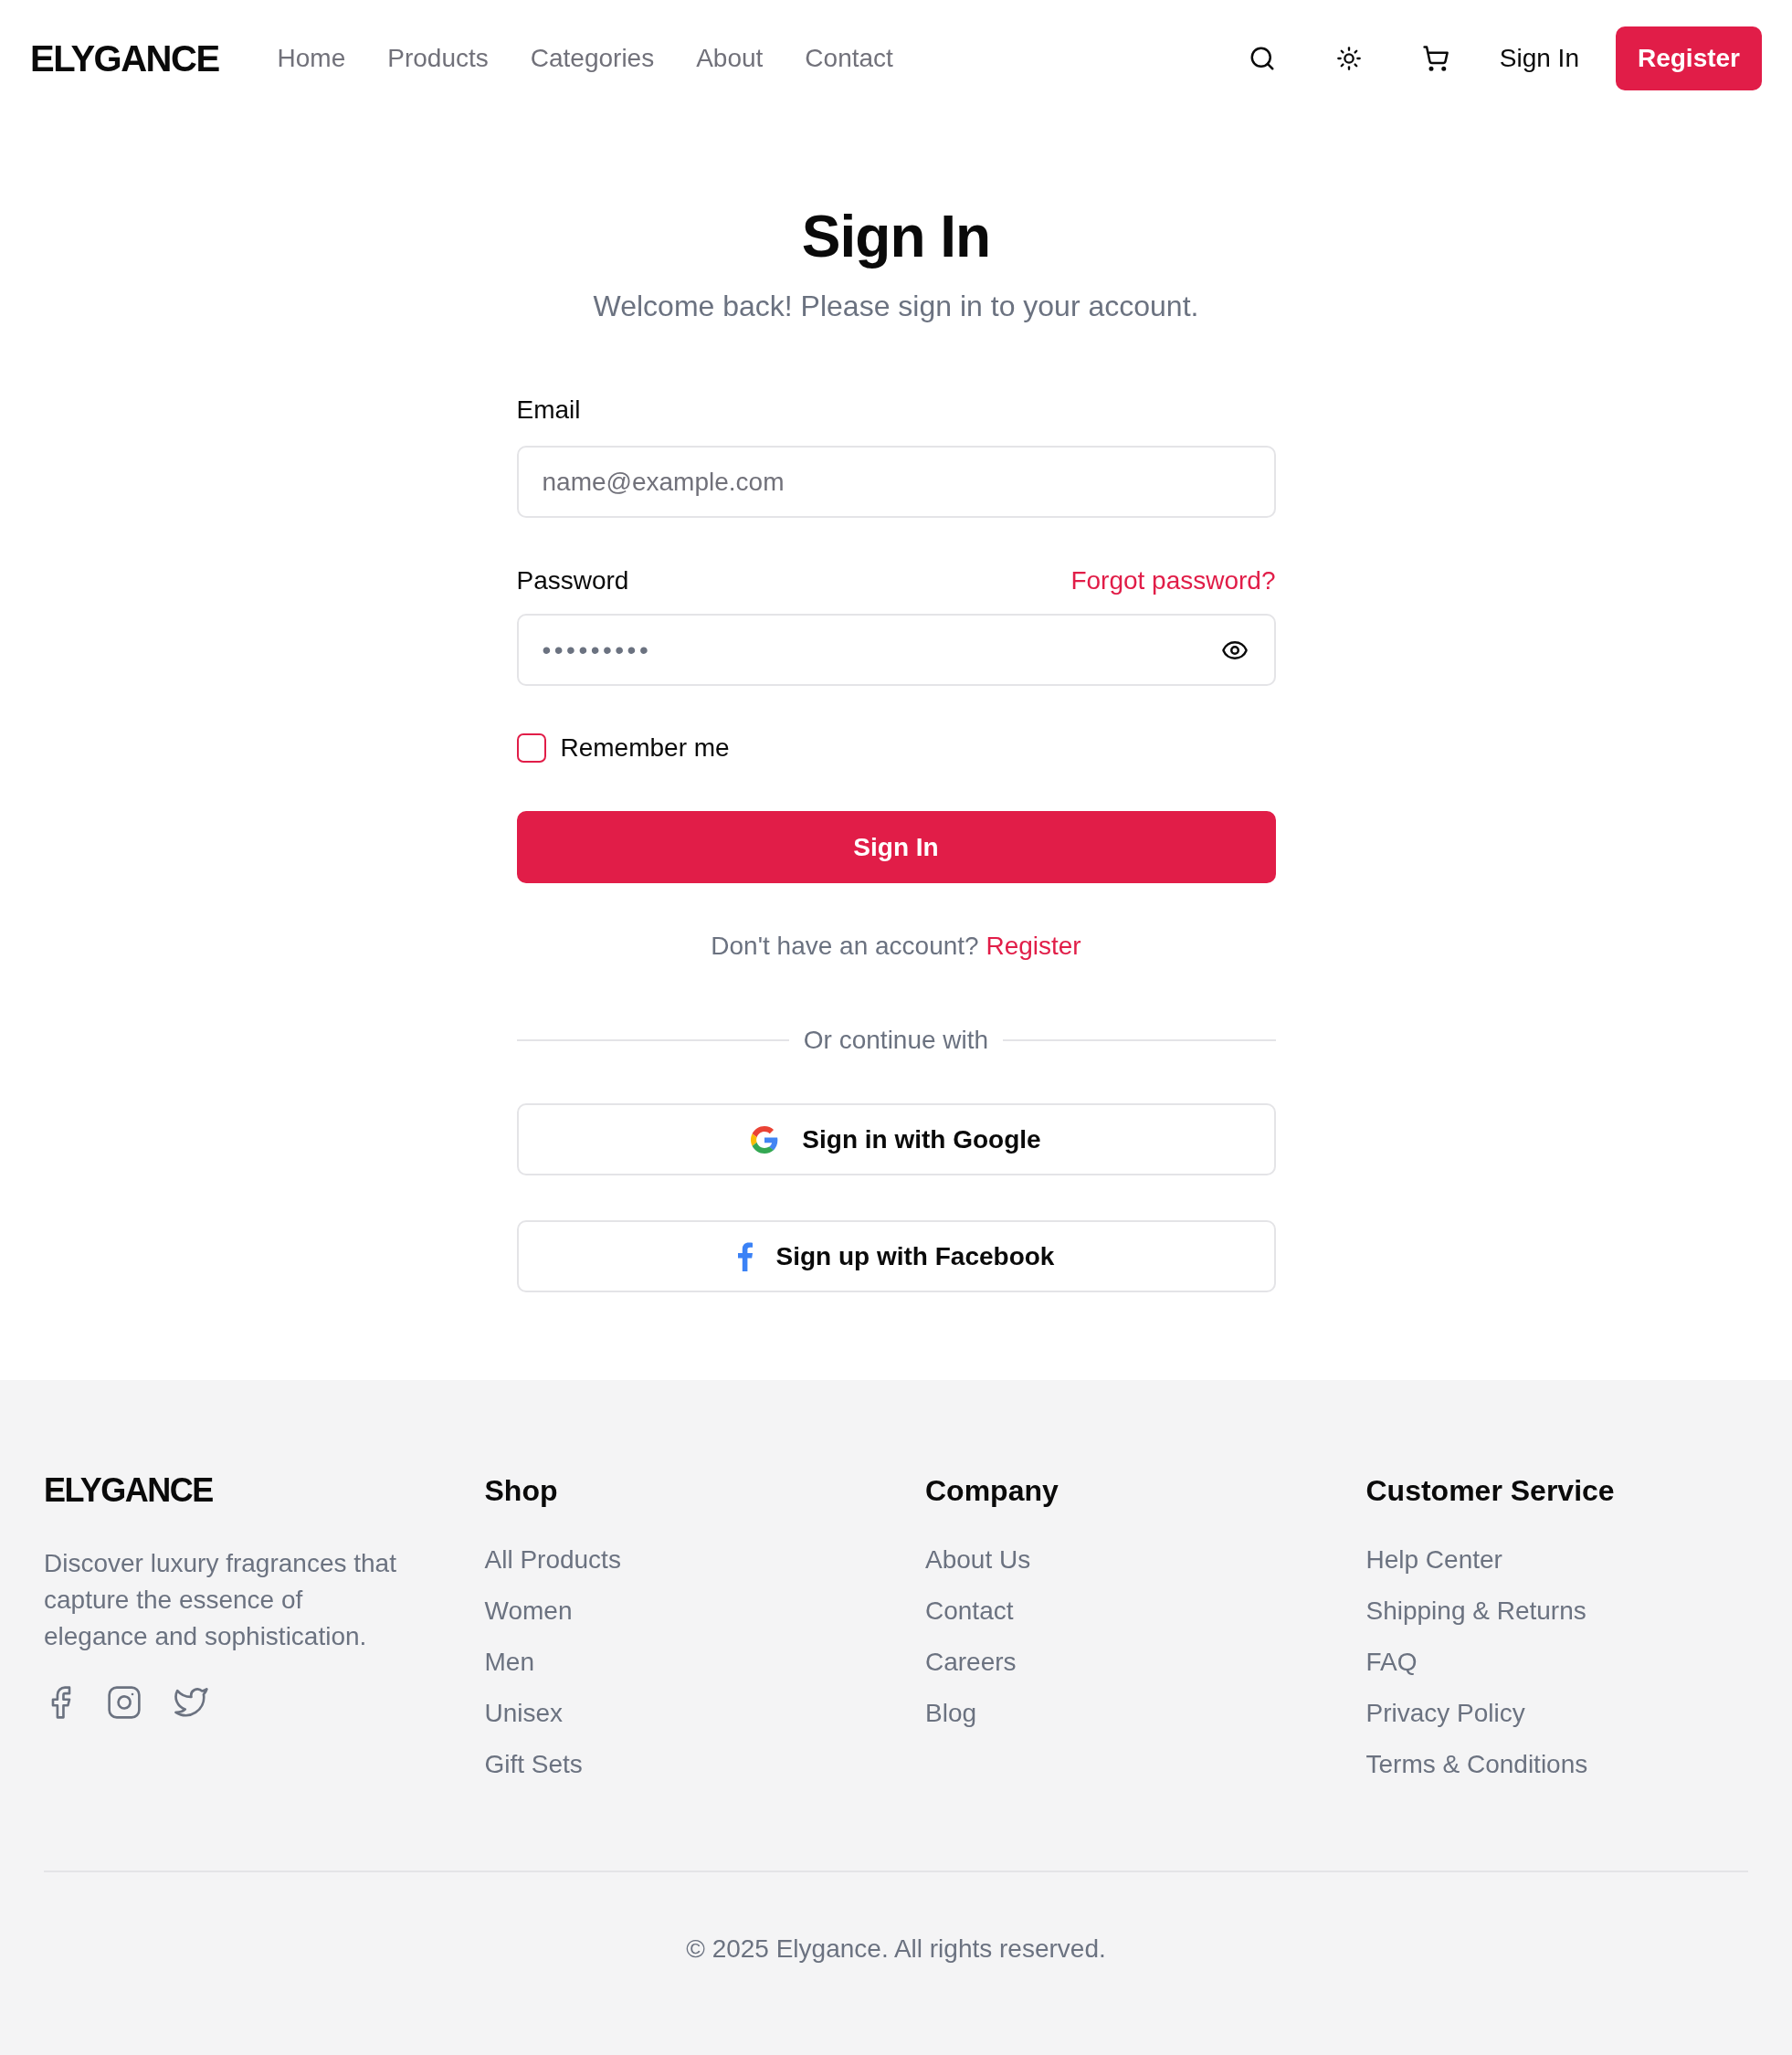 The image size is (1792, 2055). What do you see at coordinates (1173, 580) in the screenshot?
I see `forgot-password-link: Forgot password?` at bounding box center [1173, 580].